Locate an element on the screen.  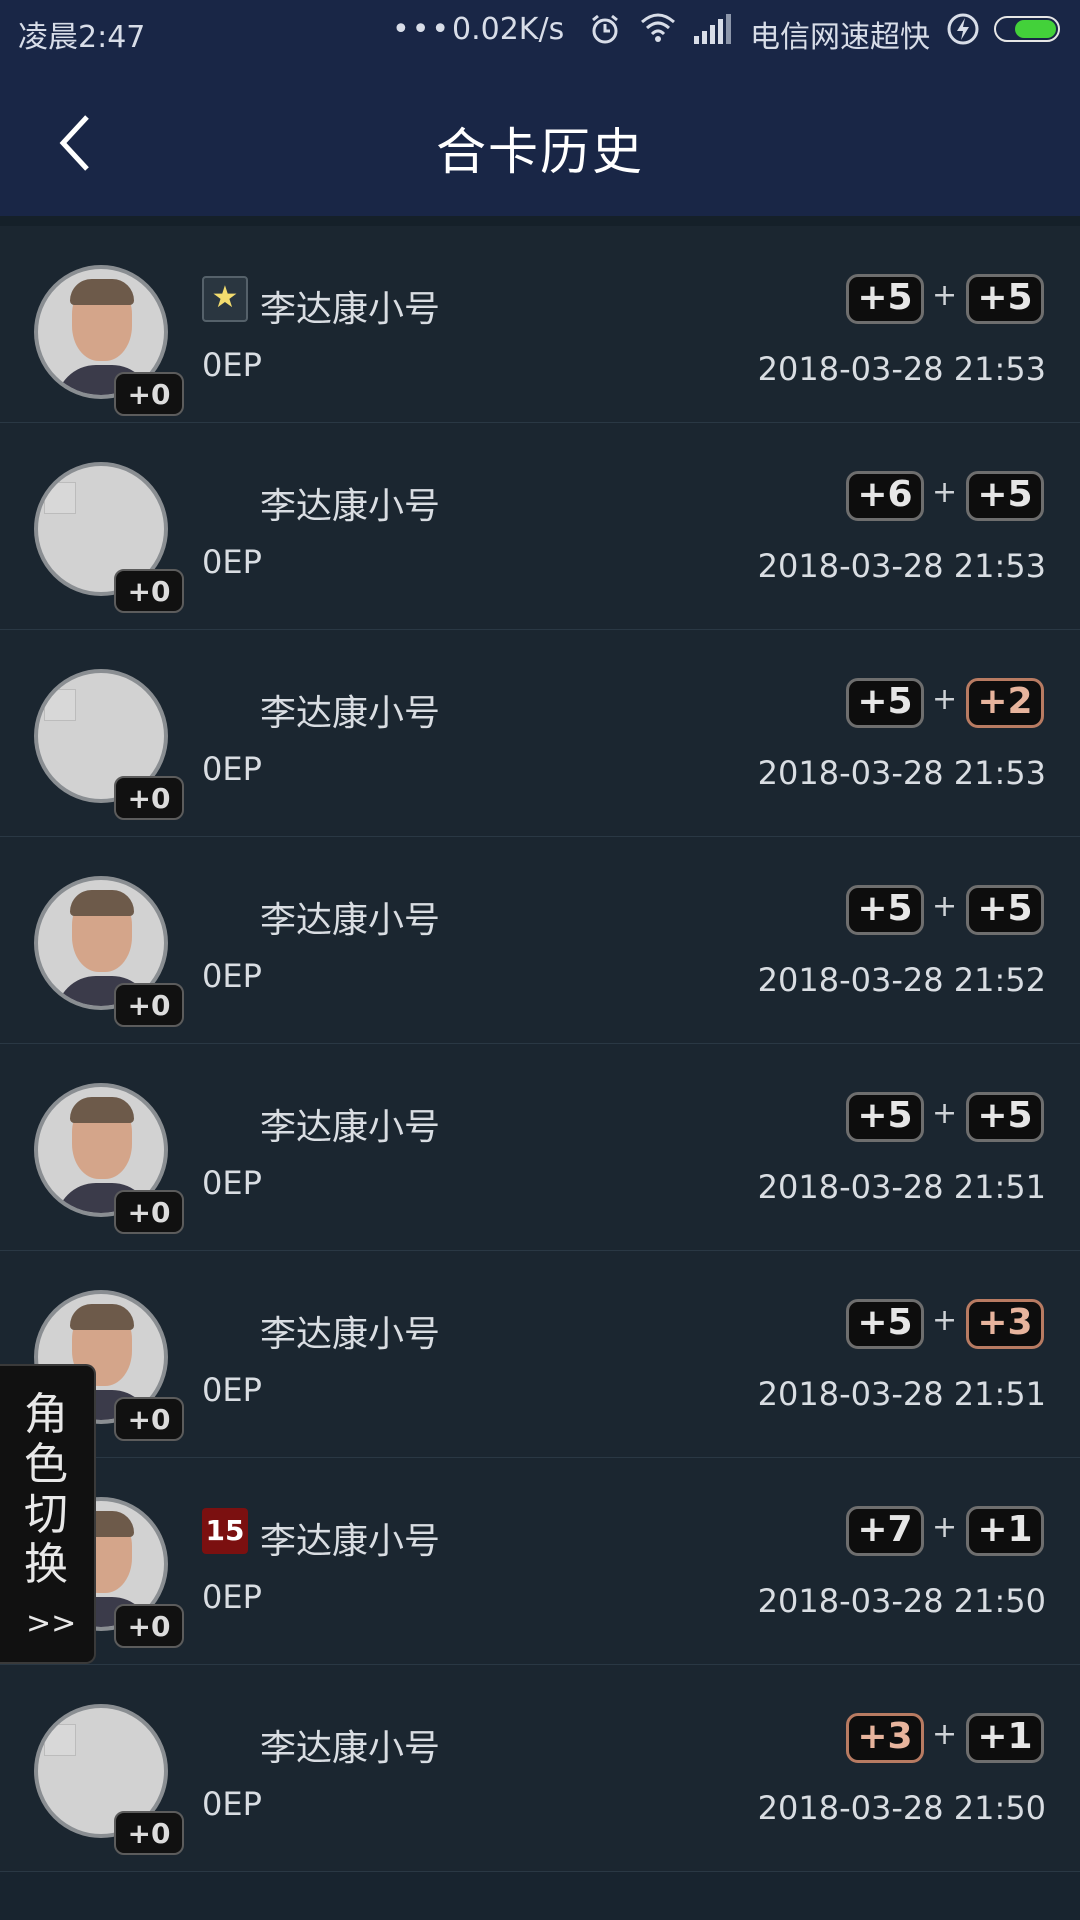
history-row: +0 李达康小号 0EP +5 + +3 2018-03-28 21:51 is located at coordinates (540, 1354).